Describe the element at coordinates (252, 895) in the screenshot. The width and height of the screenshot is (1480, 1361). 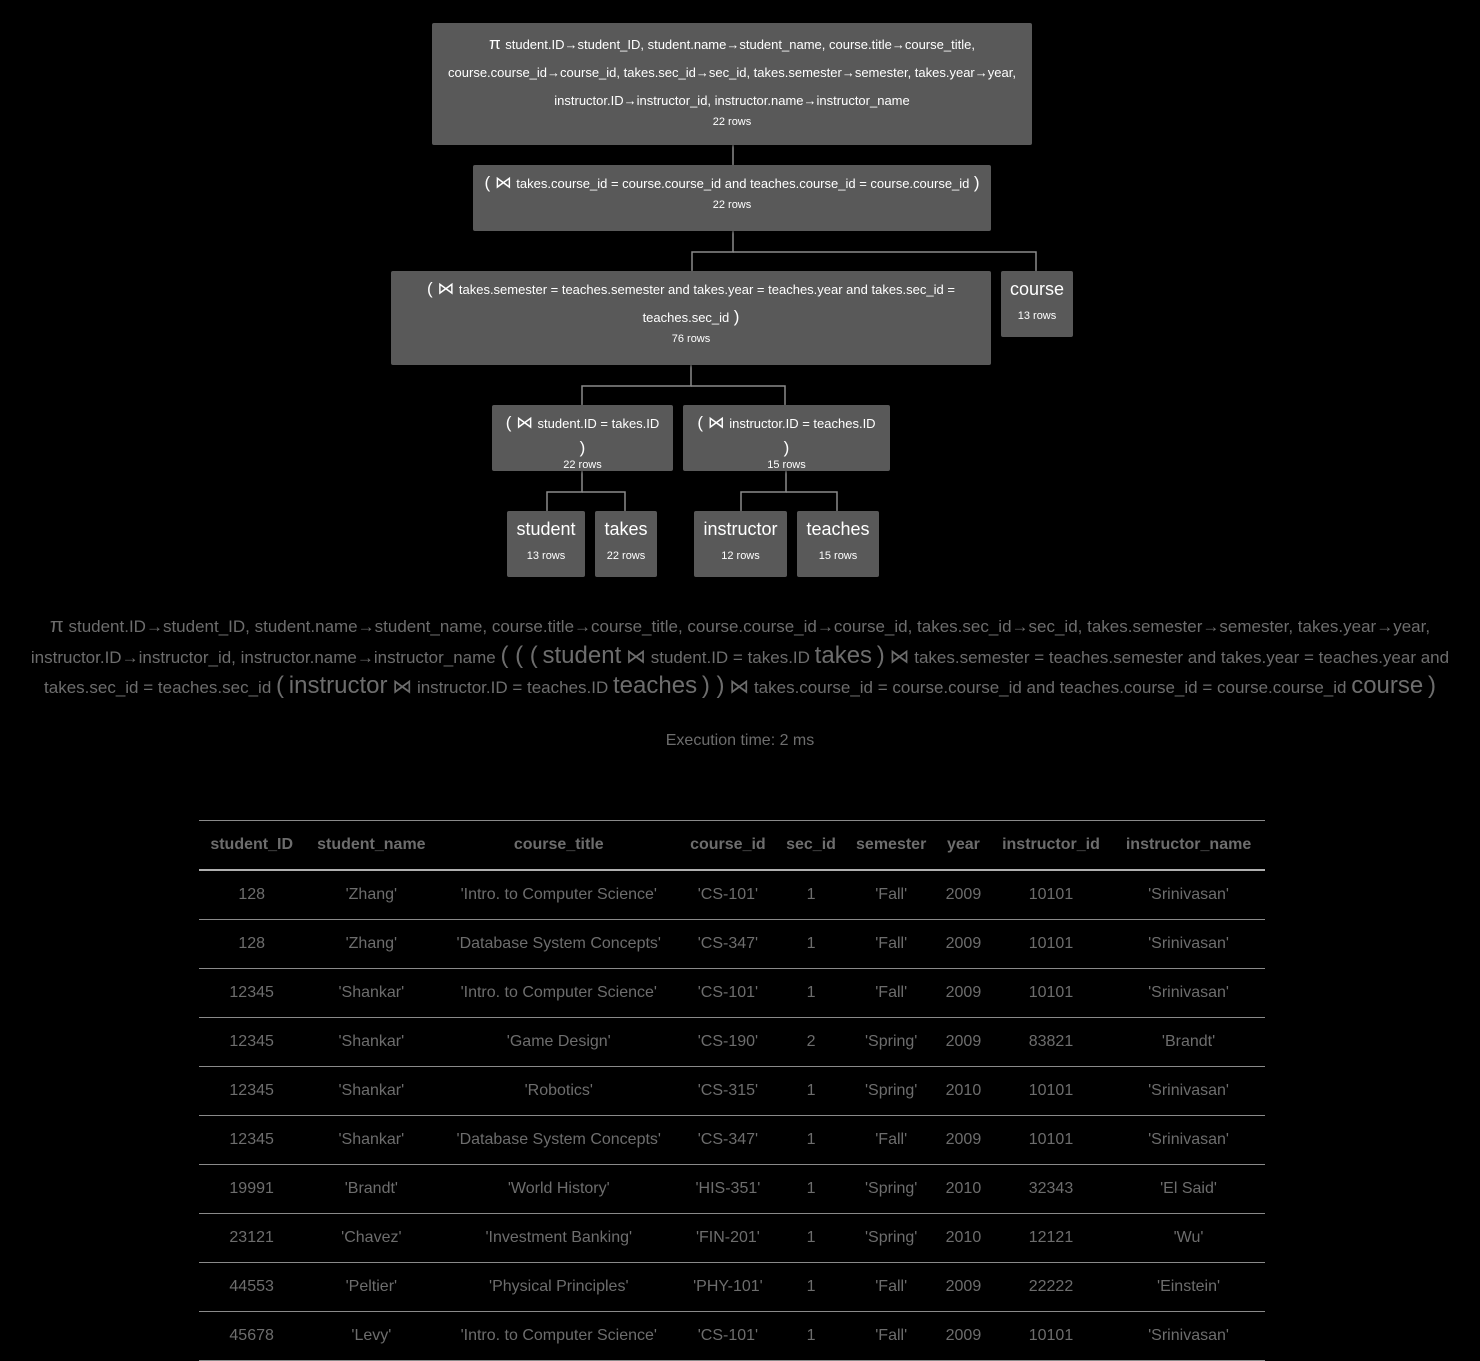
I see `table-cell-student-ID: 128` at that location.